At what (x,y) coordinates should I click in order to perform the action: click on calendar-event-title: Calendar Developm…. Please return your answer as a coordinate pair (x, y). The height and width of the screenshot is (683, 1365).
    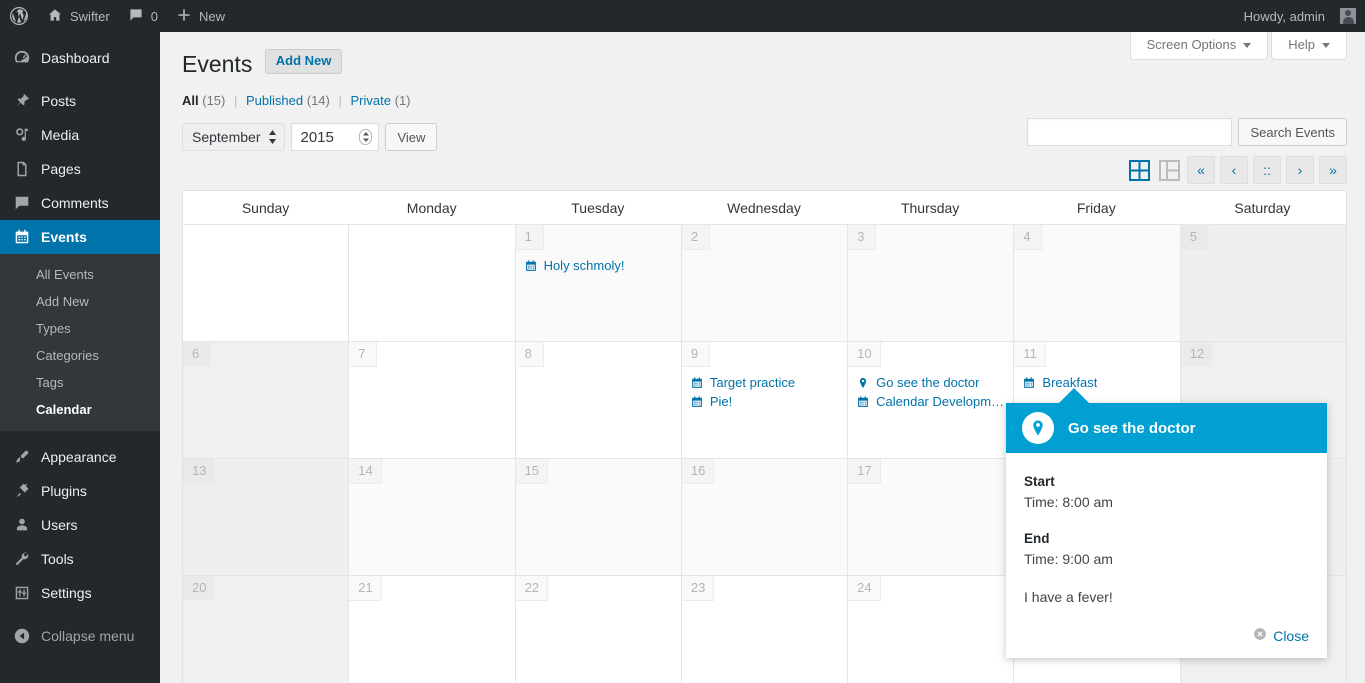
    Looking at the image, I should click on (940, 401).